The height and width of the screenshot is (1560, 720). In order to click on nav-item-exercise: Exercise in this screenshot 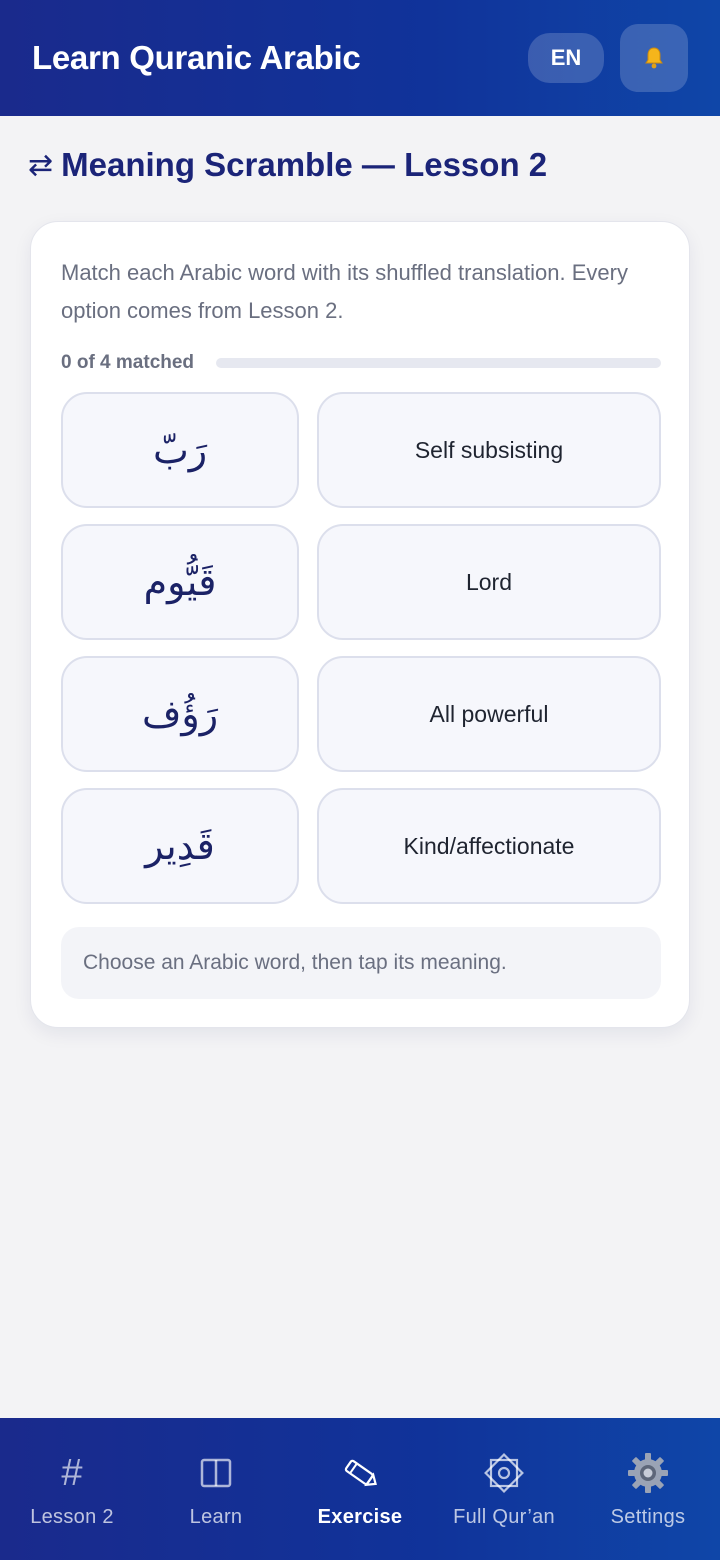, I will do `click(360, 1489)`.